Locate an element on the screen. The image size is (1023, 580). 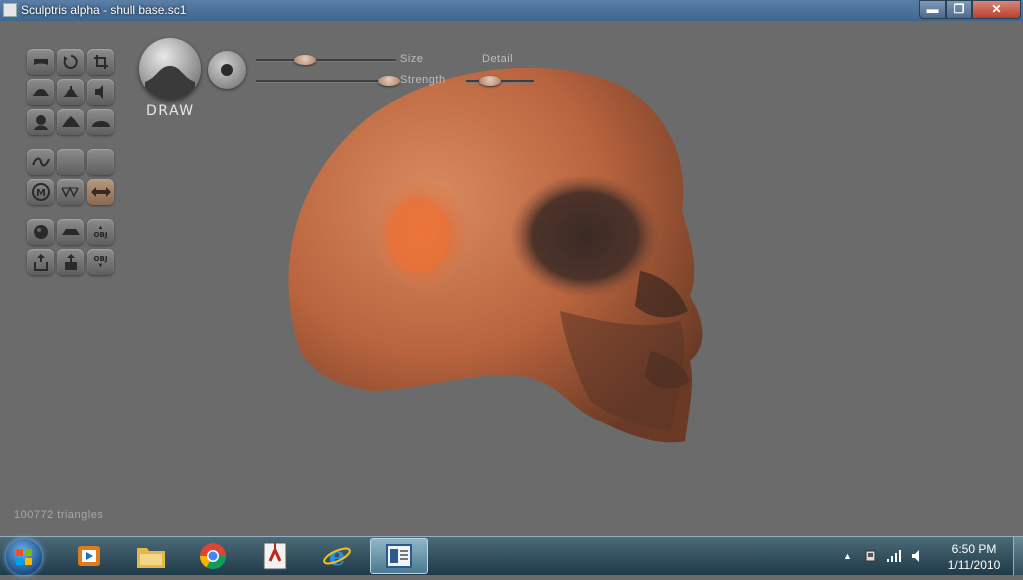
svg-text: e is located at coordinates (337, 556).